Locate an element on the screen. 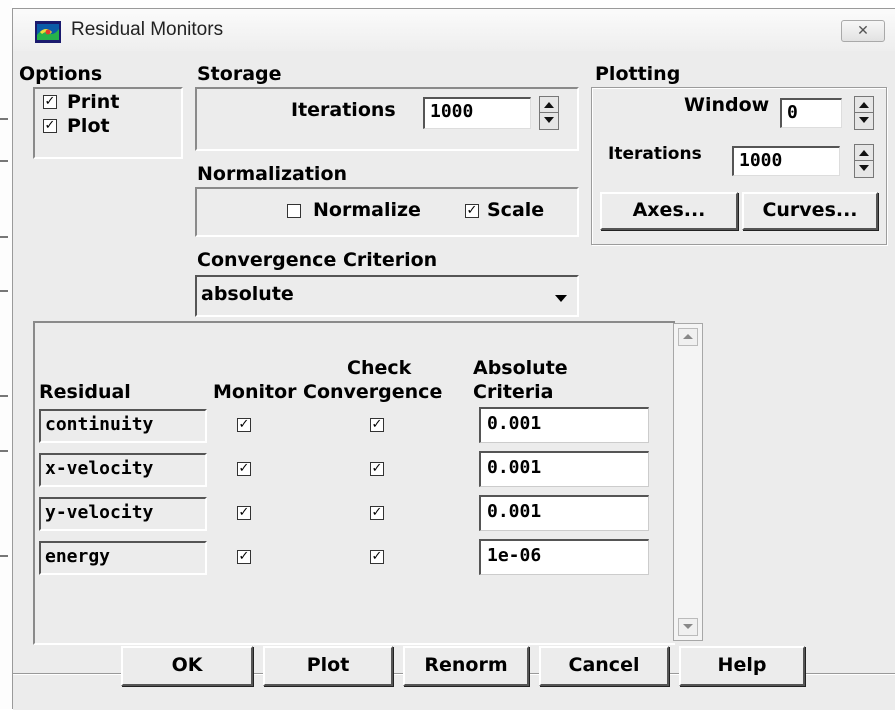  plotting-window-spinner is located at coordinates (864, 113).